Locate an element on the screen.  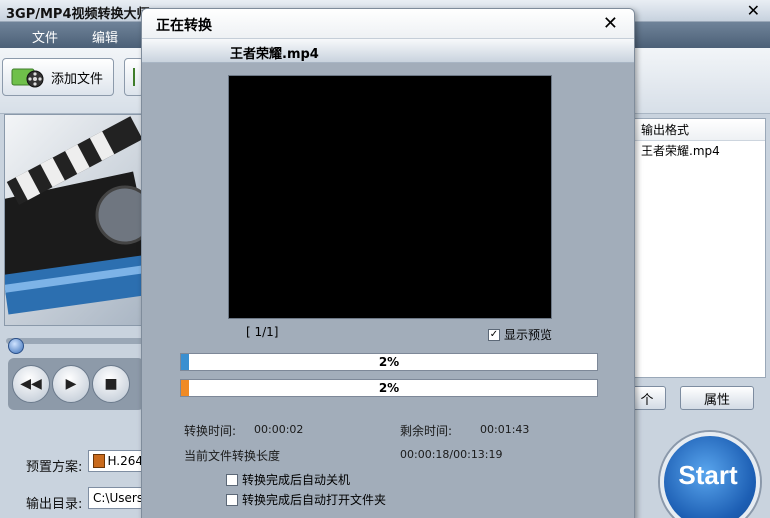
rewind-icon: ◀◀ is located at coordinates (31, 384).